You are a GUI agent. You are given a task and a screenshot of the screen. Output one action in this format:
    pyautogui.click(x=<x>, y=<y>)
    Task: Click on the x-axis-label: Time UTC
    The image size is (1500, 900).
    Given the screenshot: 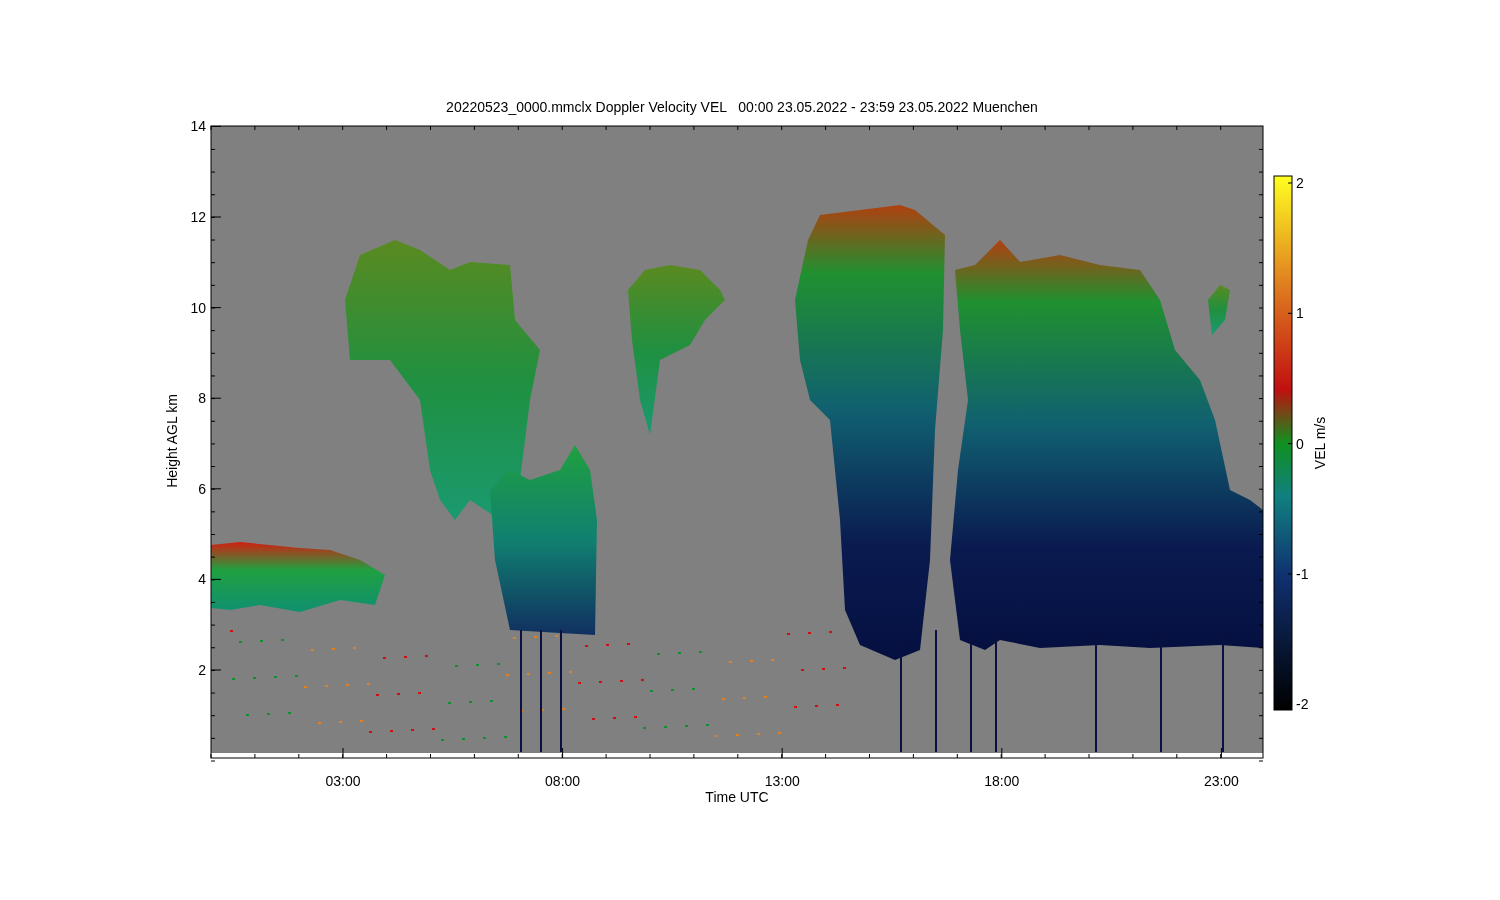 What is the action you would take?
    pyautogui.click(x=737, y=797)
    